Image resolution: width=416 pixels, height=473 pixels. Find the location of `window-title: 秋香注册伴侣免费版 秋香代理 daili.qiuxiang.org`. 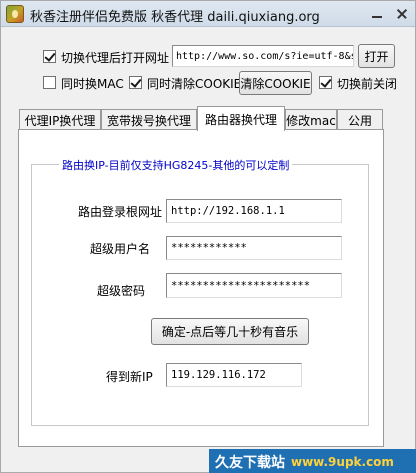

window-title: 秋香注册伴侣免费版 秋香代理 daili.qiuxiang.org is located at coordinates (175, 17).